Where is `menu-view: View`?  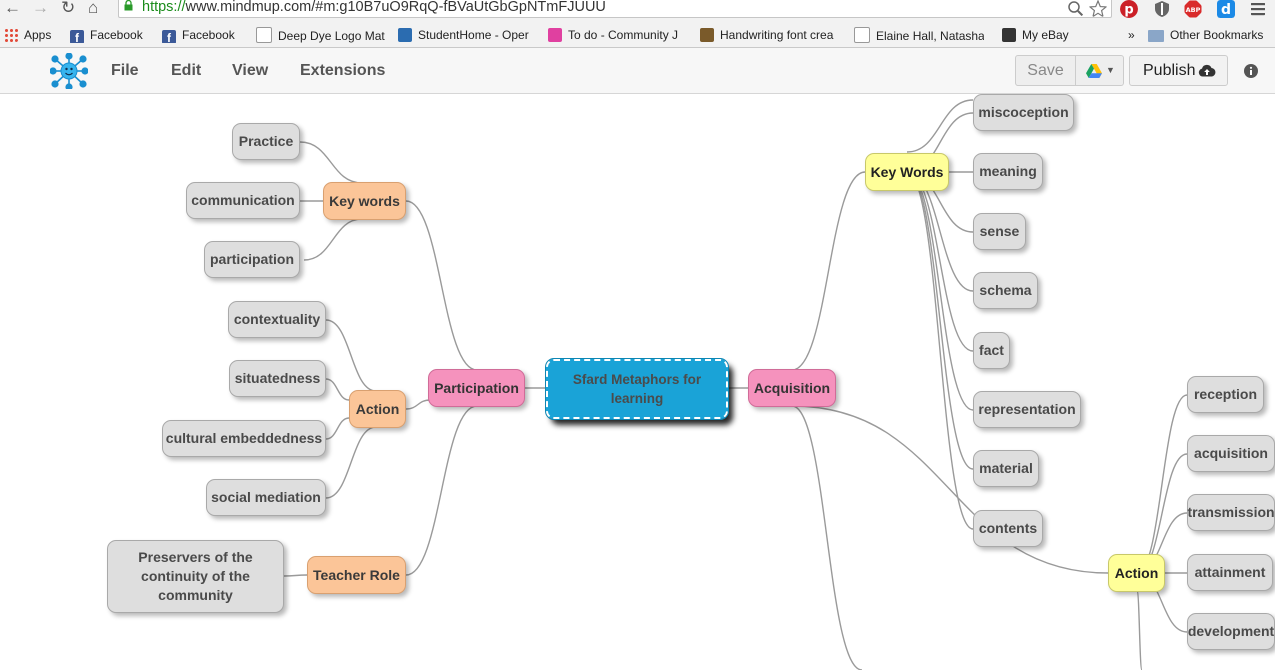 menu-view: View is located at coordinates (250, 71).